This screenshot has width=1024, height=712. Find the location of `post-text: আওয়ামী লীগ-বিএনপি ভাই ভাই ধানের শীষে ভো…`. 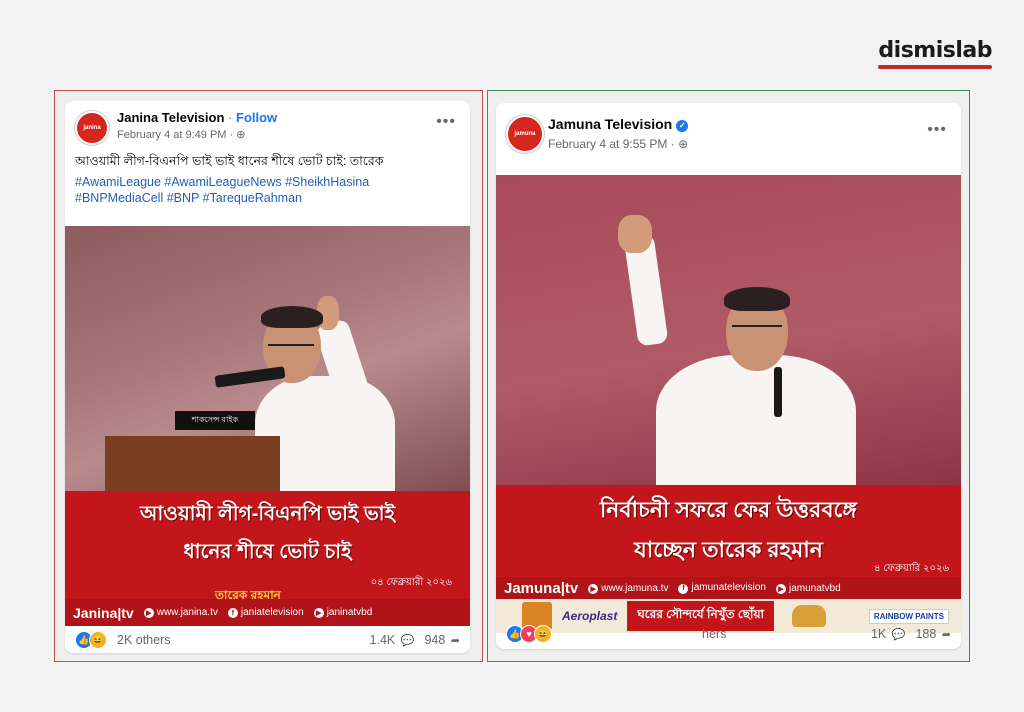

post-text: আওয়ামী লীগ-বিএনপি ভাই ভাই ধানের শীষে ভো… is located at coordinates (229, 161).